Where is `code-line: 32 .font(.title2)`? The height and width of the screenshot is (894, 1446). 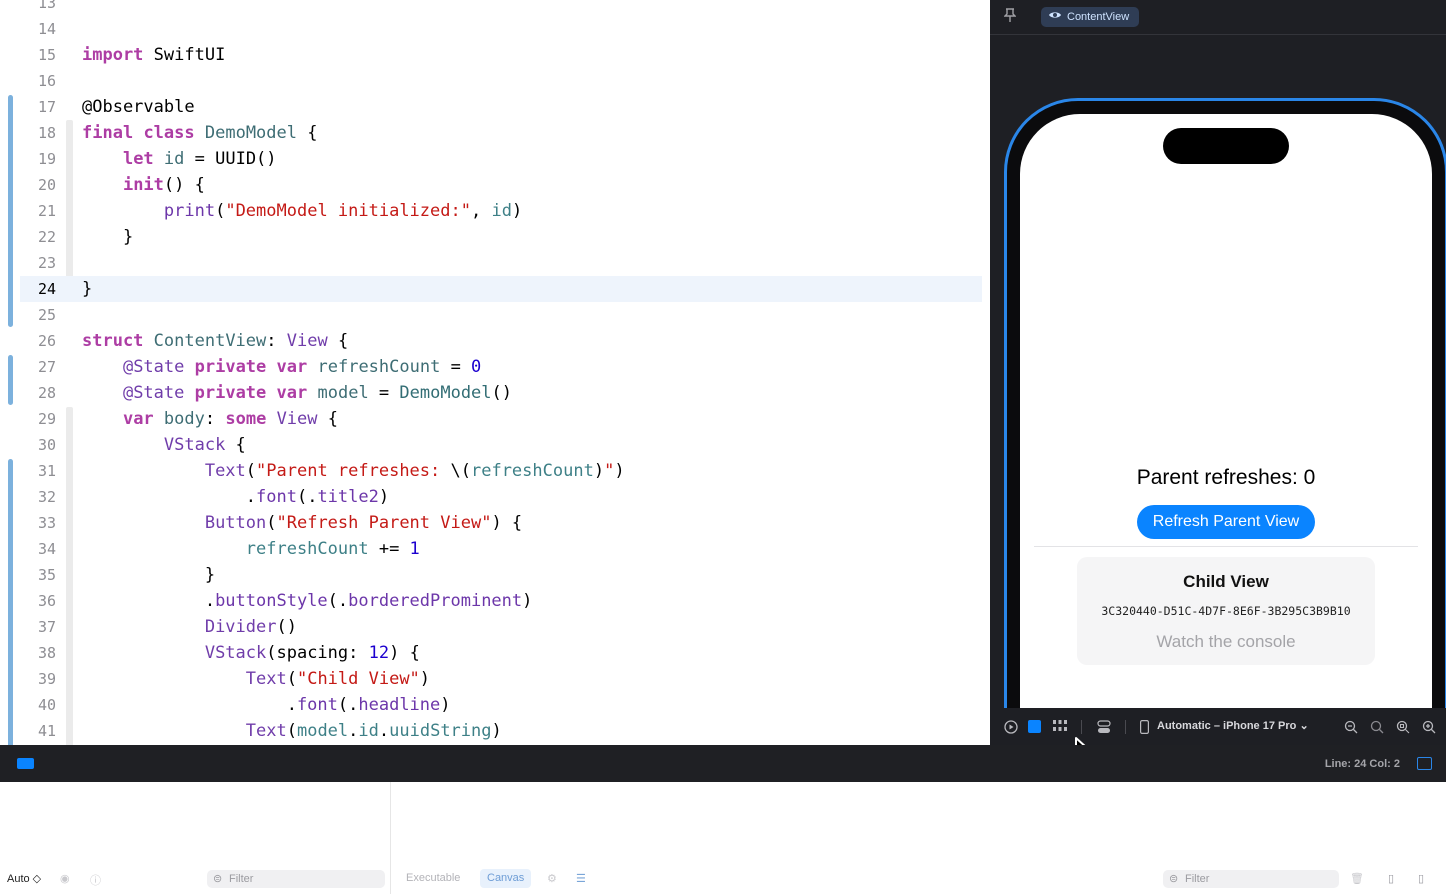
code-line: 32 .font(.title2) is located at coordinates (495, 497).